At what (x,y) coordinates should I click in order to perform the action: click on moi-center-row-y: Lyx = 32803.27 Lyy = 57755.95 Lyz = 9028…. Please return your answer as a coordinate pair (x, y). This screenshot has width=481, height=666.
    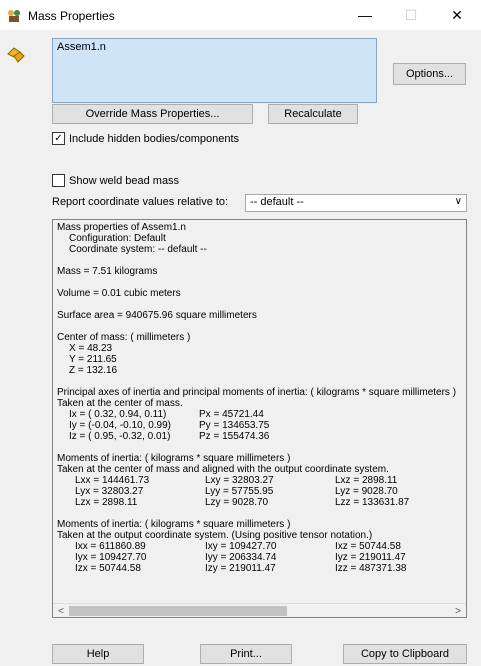
    Looking at the image, I should click on (260, 491).